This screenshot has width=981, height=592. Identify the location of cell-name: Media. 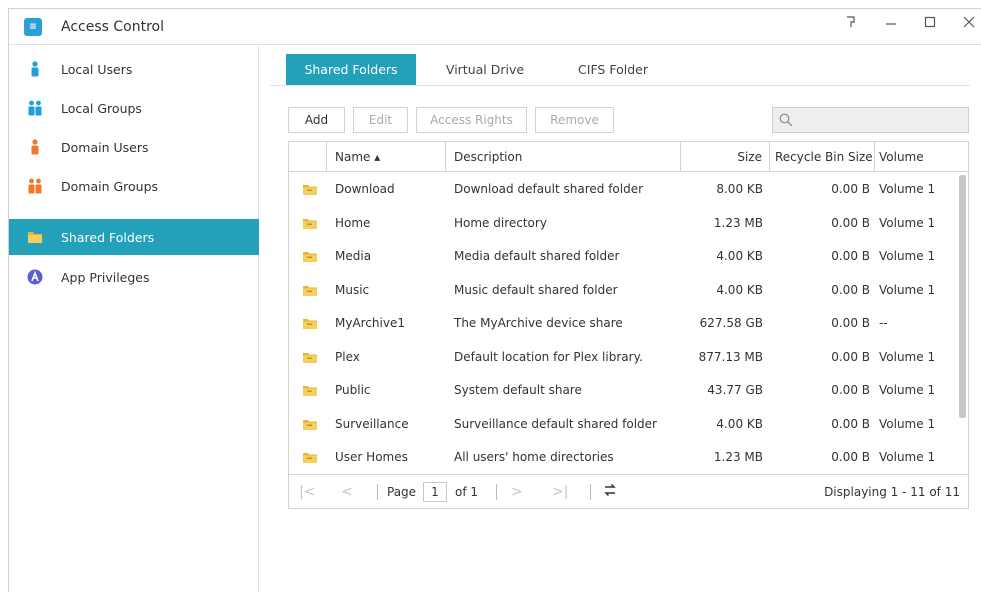
(353, 256).